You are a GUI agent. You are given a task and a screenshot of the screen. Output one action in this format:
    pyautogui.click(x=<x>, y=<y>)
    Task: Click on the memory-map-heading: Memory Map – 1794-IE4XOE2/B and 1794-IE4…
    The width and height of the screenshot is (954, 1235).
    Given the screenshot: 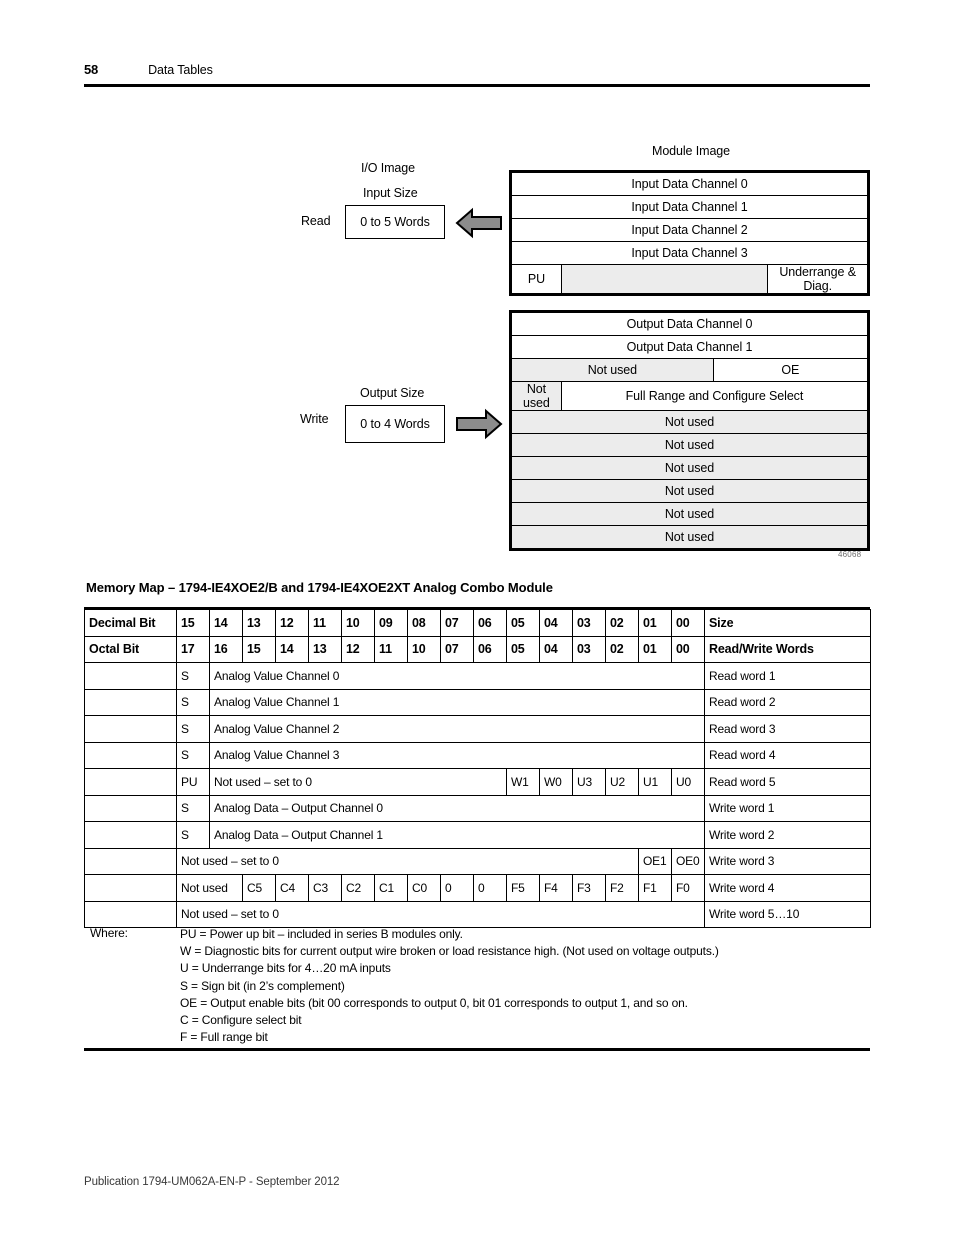 What is the action you would take?
    pyautogui.click(x=319, y=587)
    